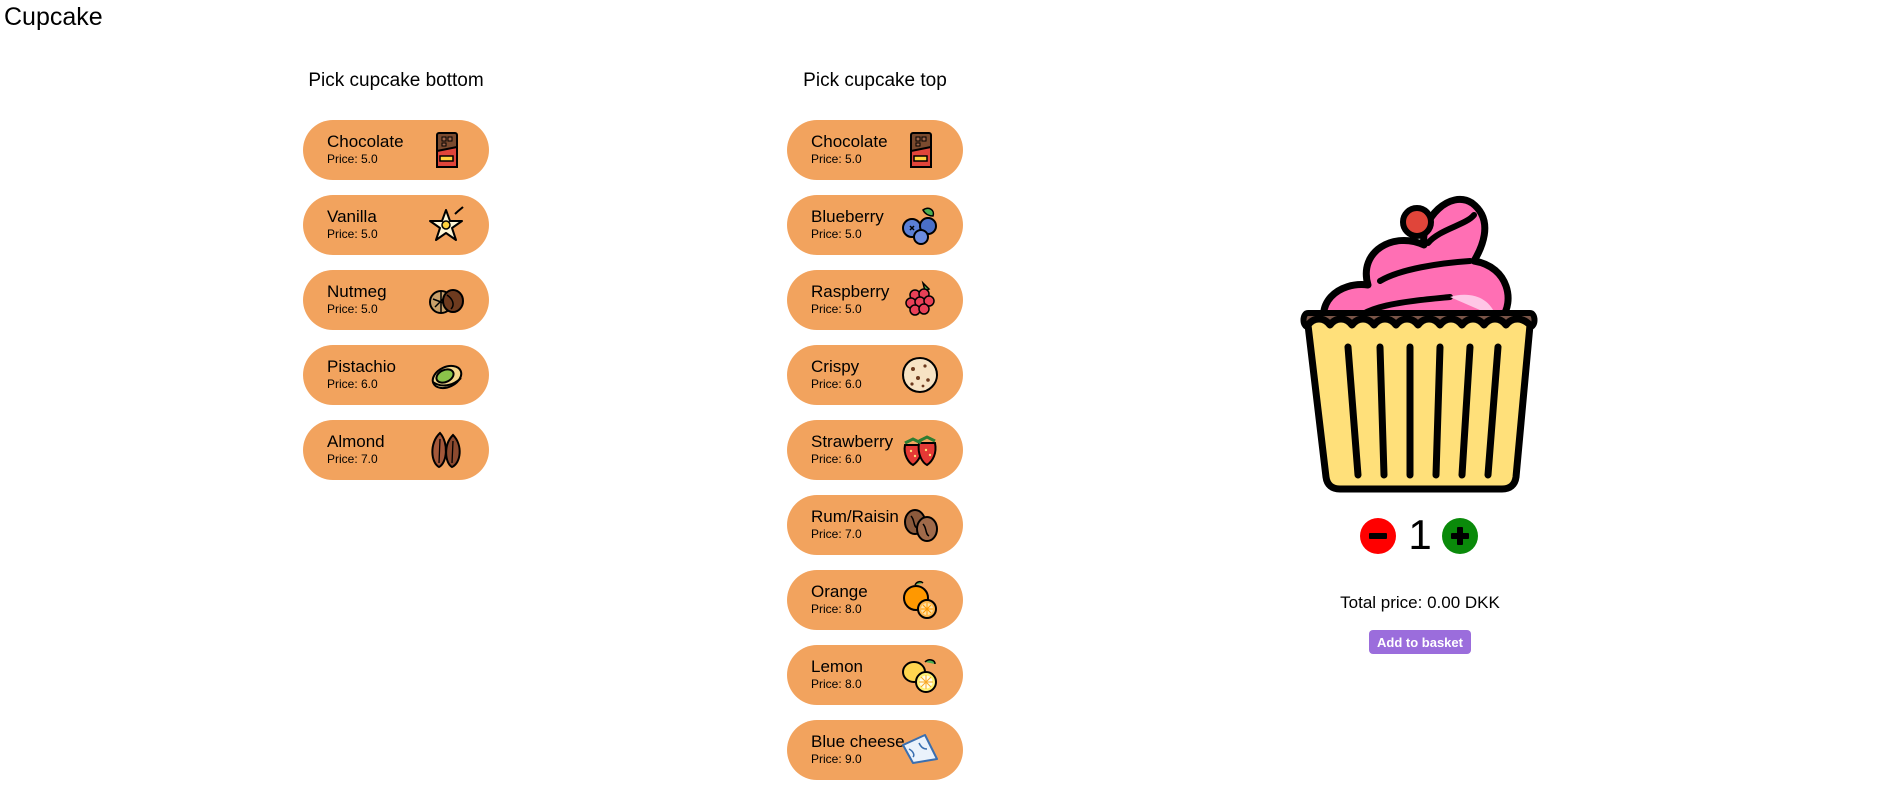 Image resolution: width=1878 pixels, height=795 pixels. I want to click on bottom-option-text: Chocolate Price: 5.0, so click(365, 149).